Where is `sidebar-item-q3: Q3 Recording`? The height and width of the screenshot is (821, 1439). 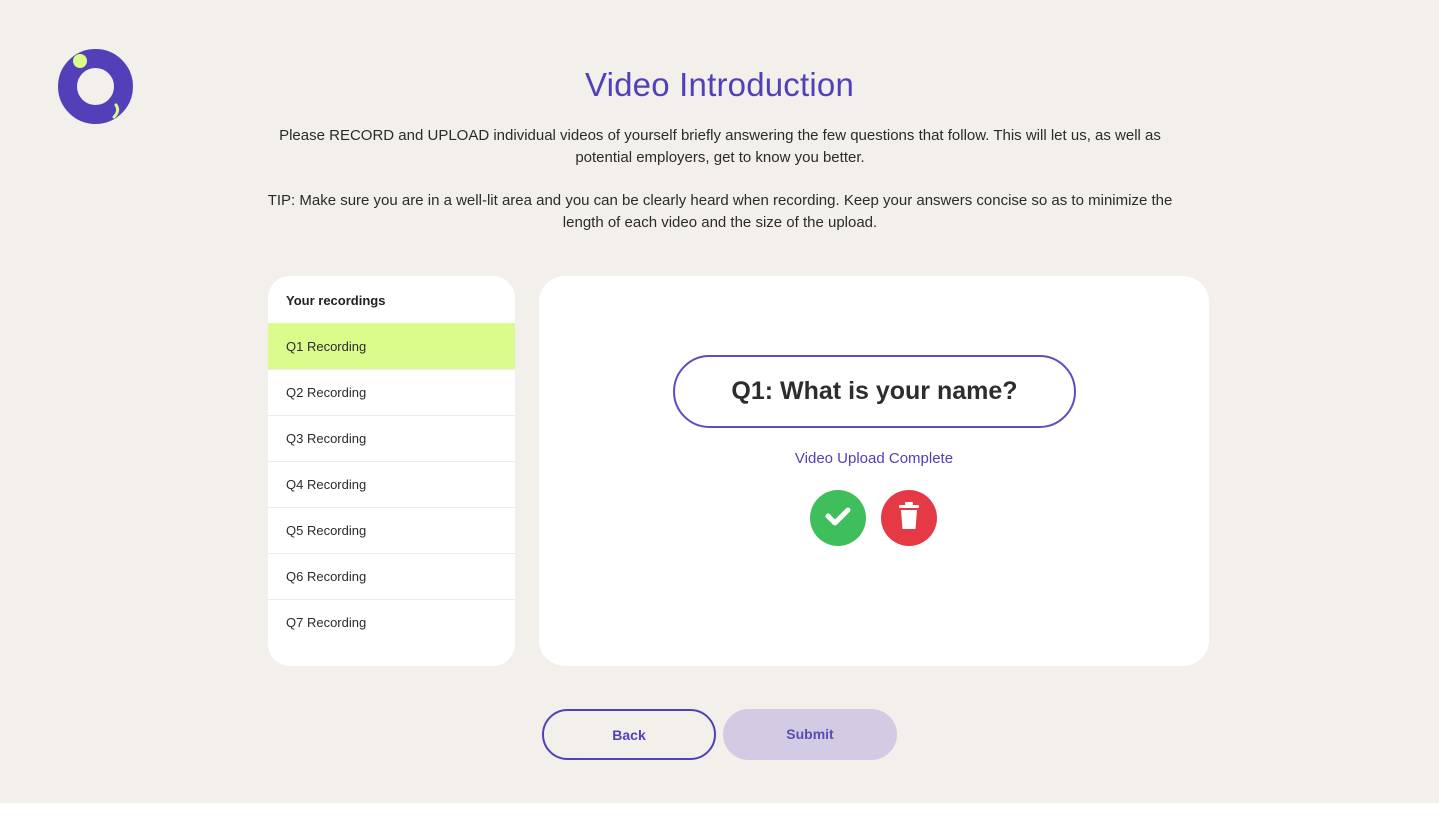 sidebar-item-q3: Q3 Recording is located at coordinates (391, 438).